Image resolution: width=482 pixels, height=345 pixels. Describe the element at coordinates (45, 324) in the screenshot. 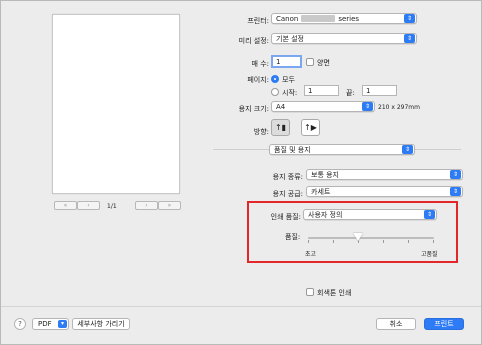

I see `pdf-label: PDF` at that location.